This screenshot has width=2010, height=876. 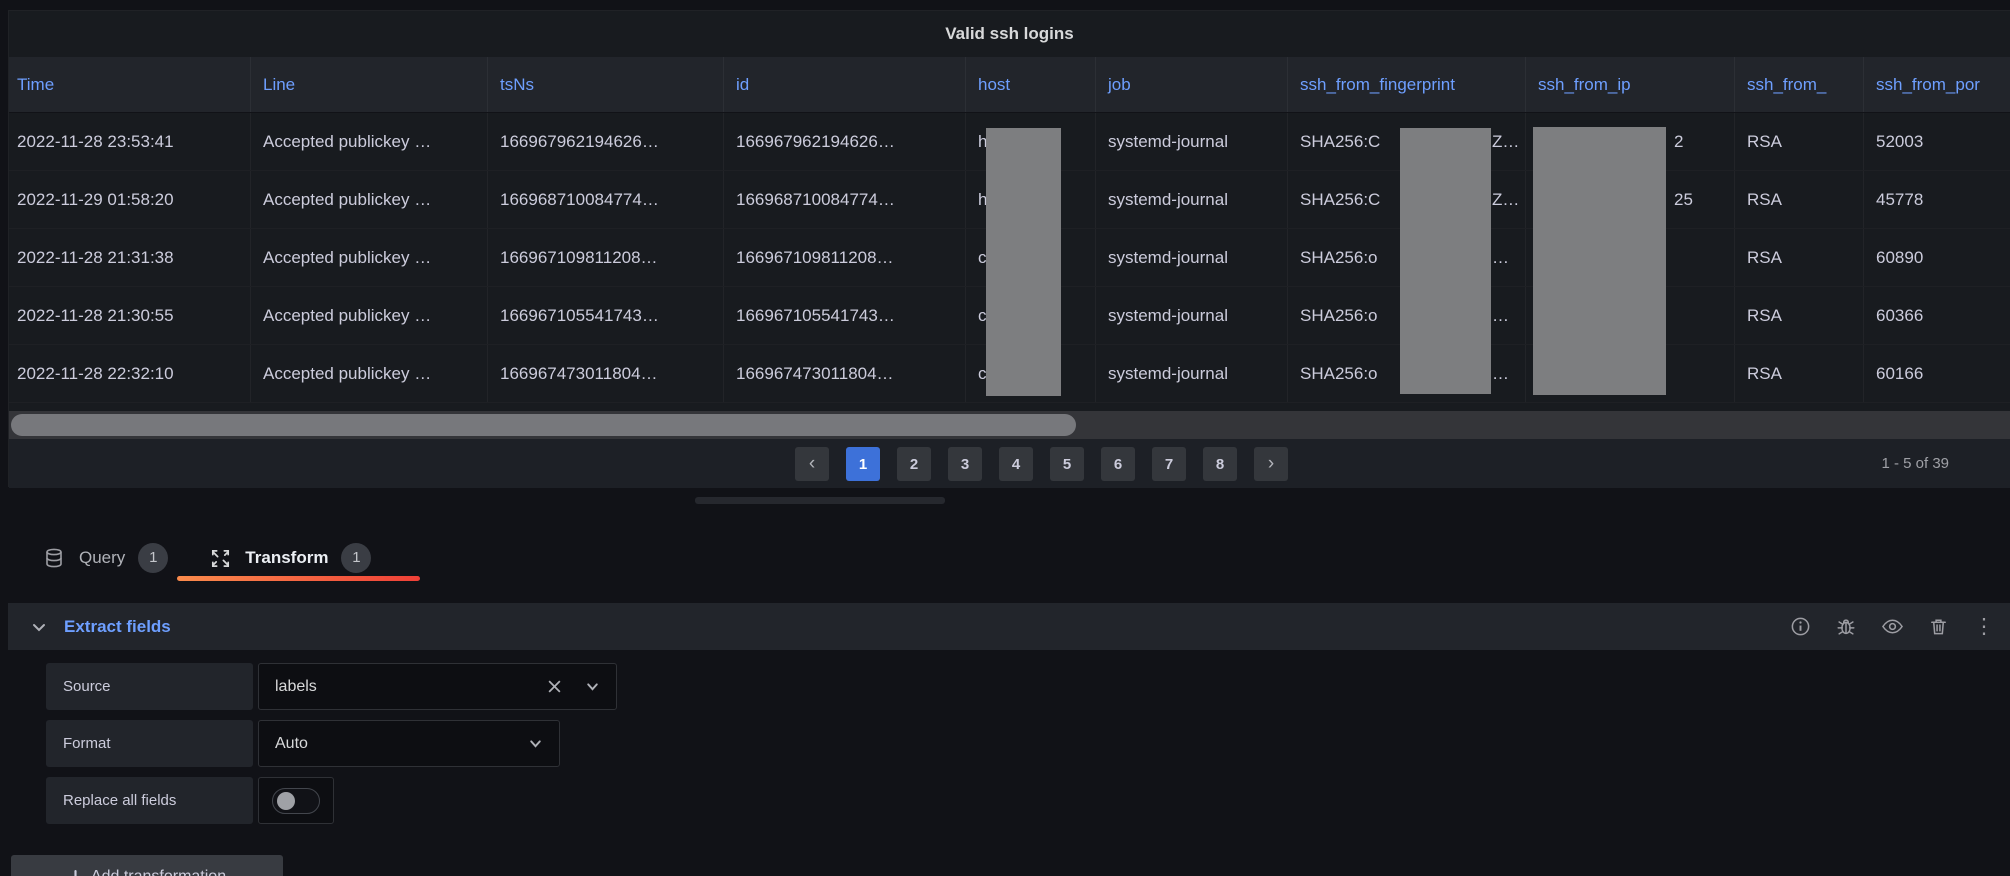 What do you see at coordinates (812, 464) in the screenshot?
I see `pagination-prev-button: ‹` at bounding box center [812, 464].